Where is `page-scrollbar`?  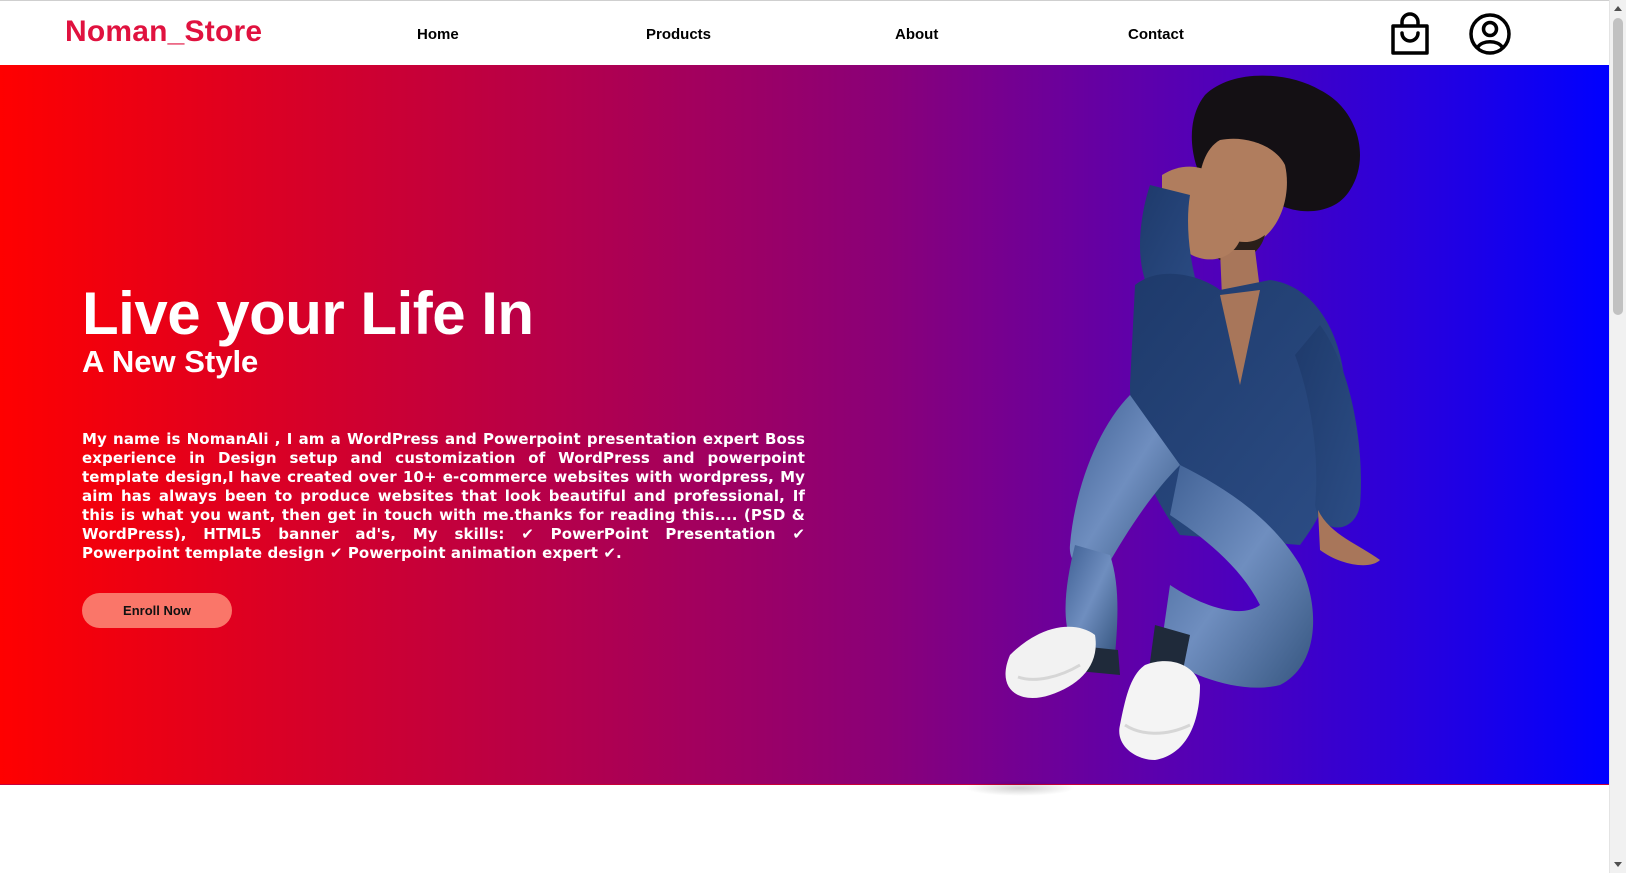 page-scrollbar is located at coordinates (1617, 436).